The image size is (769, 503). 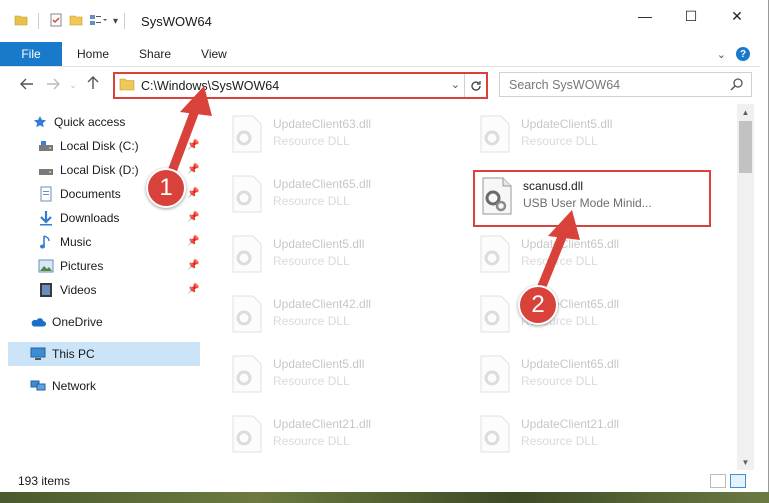 What do you see at coordinates (98, 21) in the screenshot?
I see `view-options-icon` at bounding box center [98, 21].